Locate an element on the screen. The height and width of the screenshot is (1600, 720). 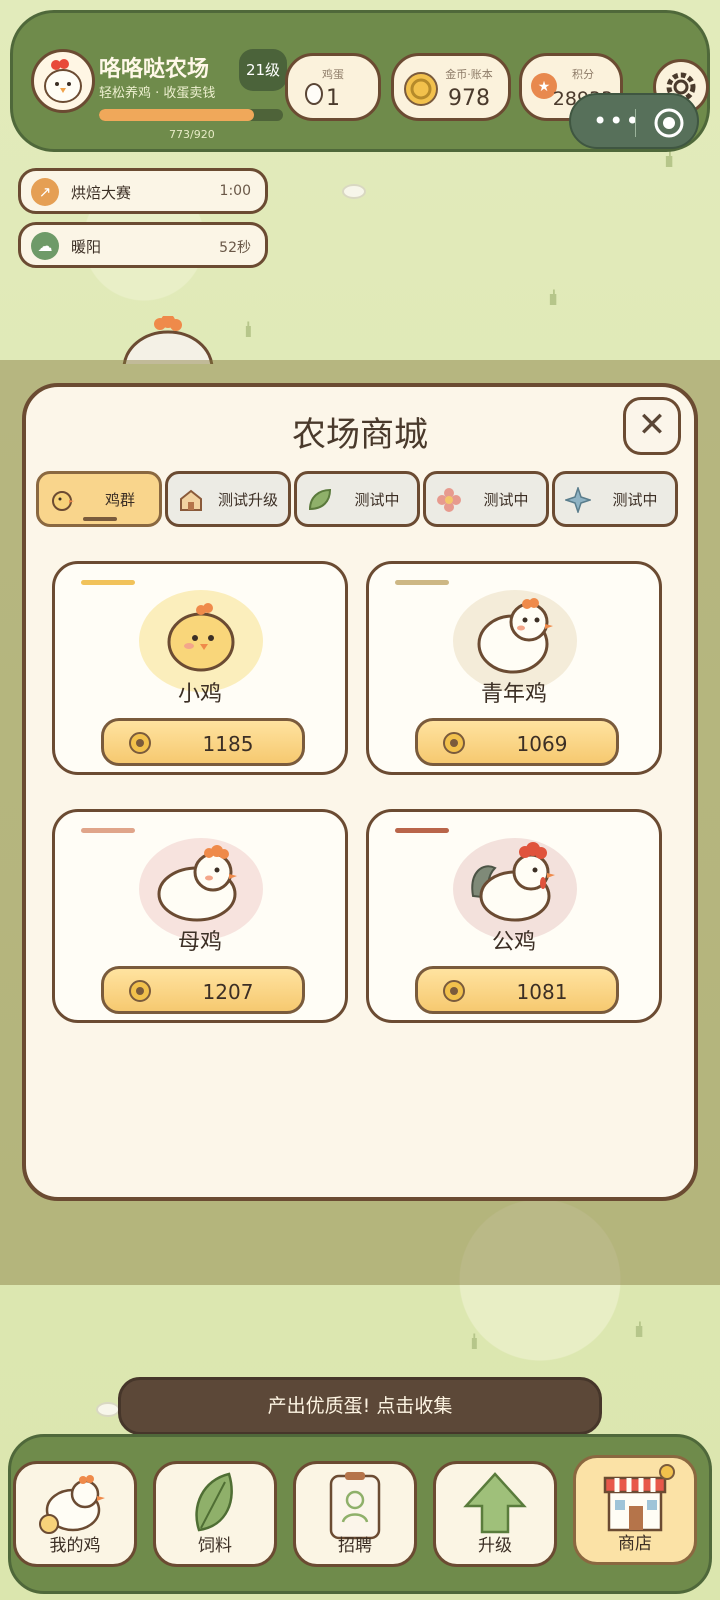
bottom-navigation: 我的鸡 饲料 招聘 升级 商店 is located at coordinates (360, 1514).